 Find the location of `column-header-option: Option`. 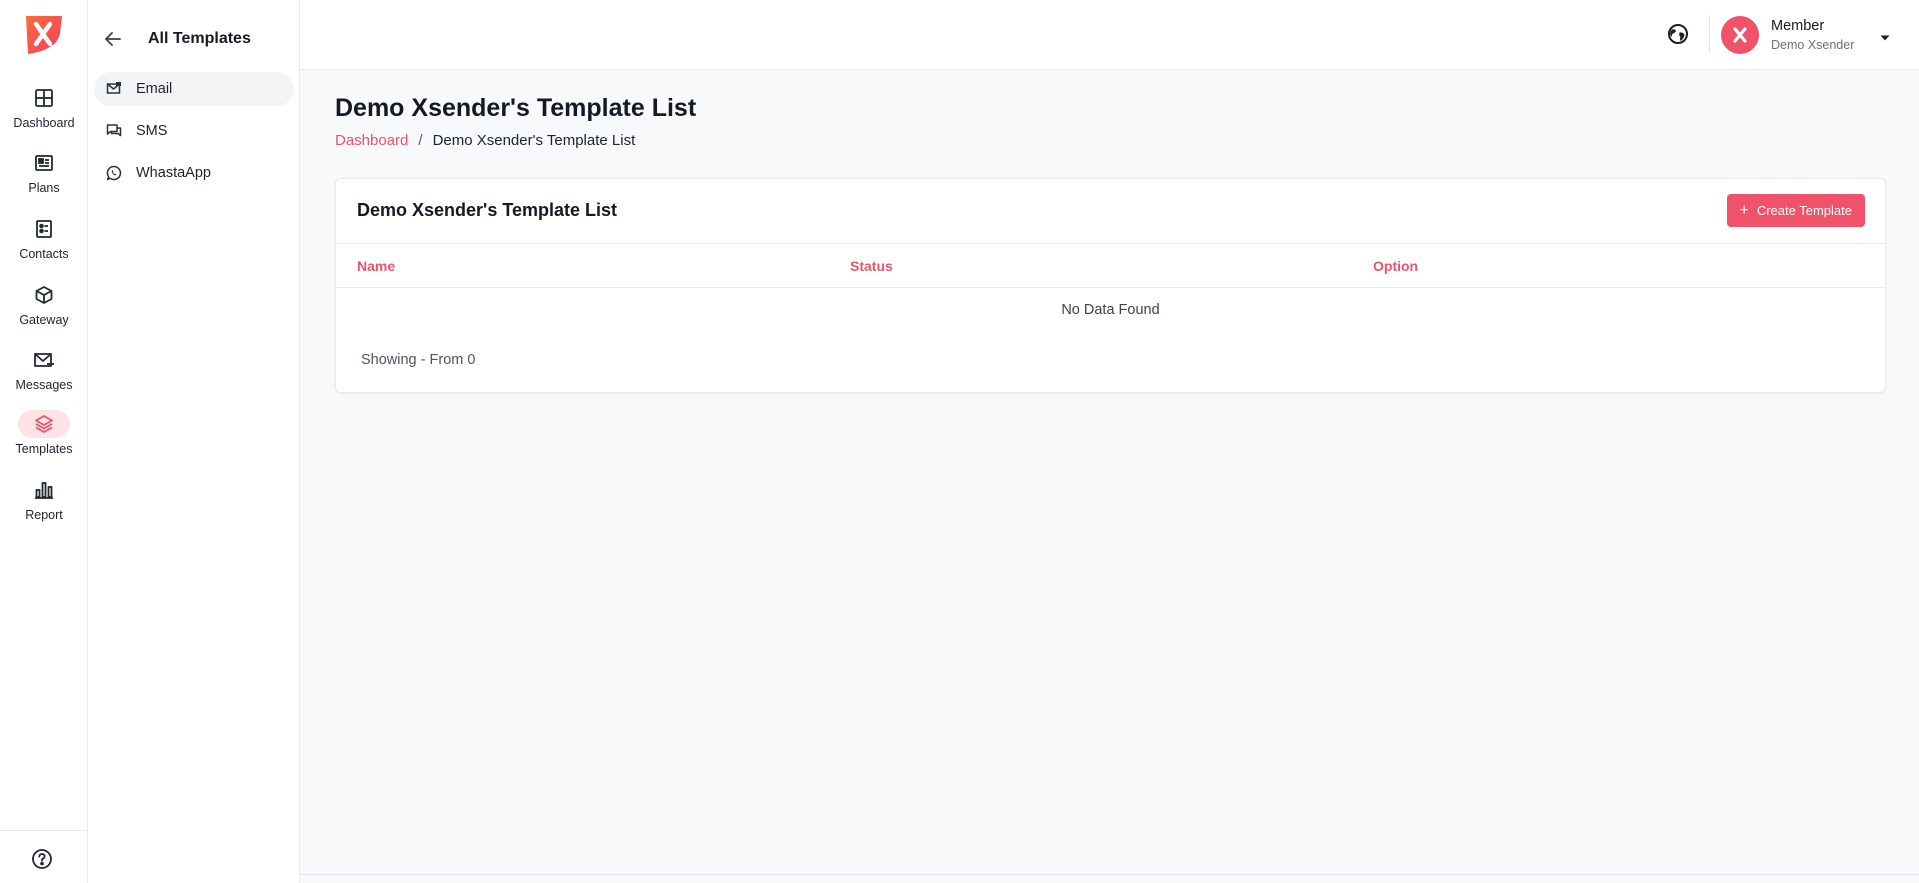

column-header-option: Option is located at coordinates (1395, 266).